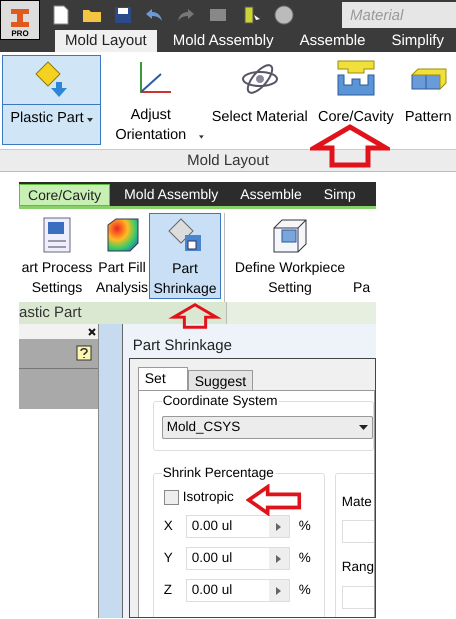  I want to click on field-label: Mate, so click(357, 502).